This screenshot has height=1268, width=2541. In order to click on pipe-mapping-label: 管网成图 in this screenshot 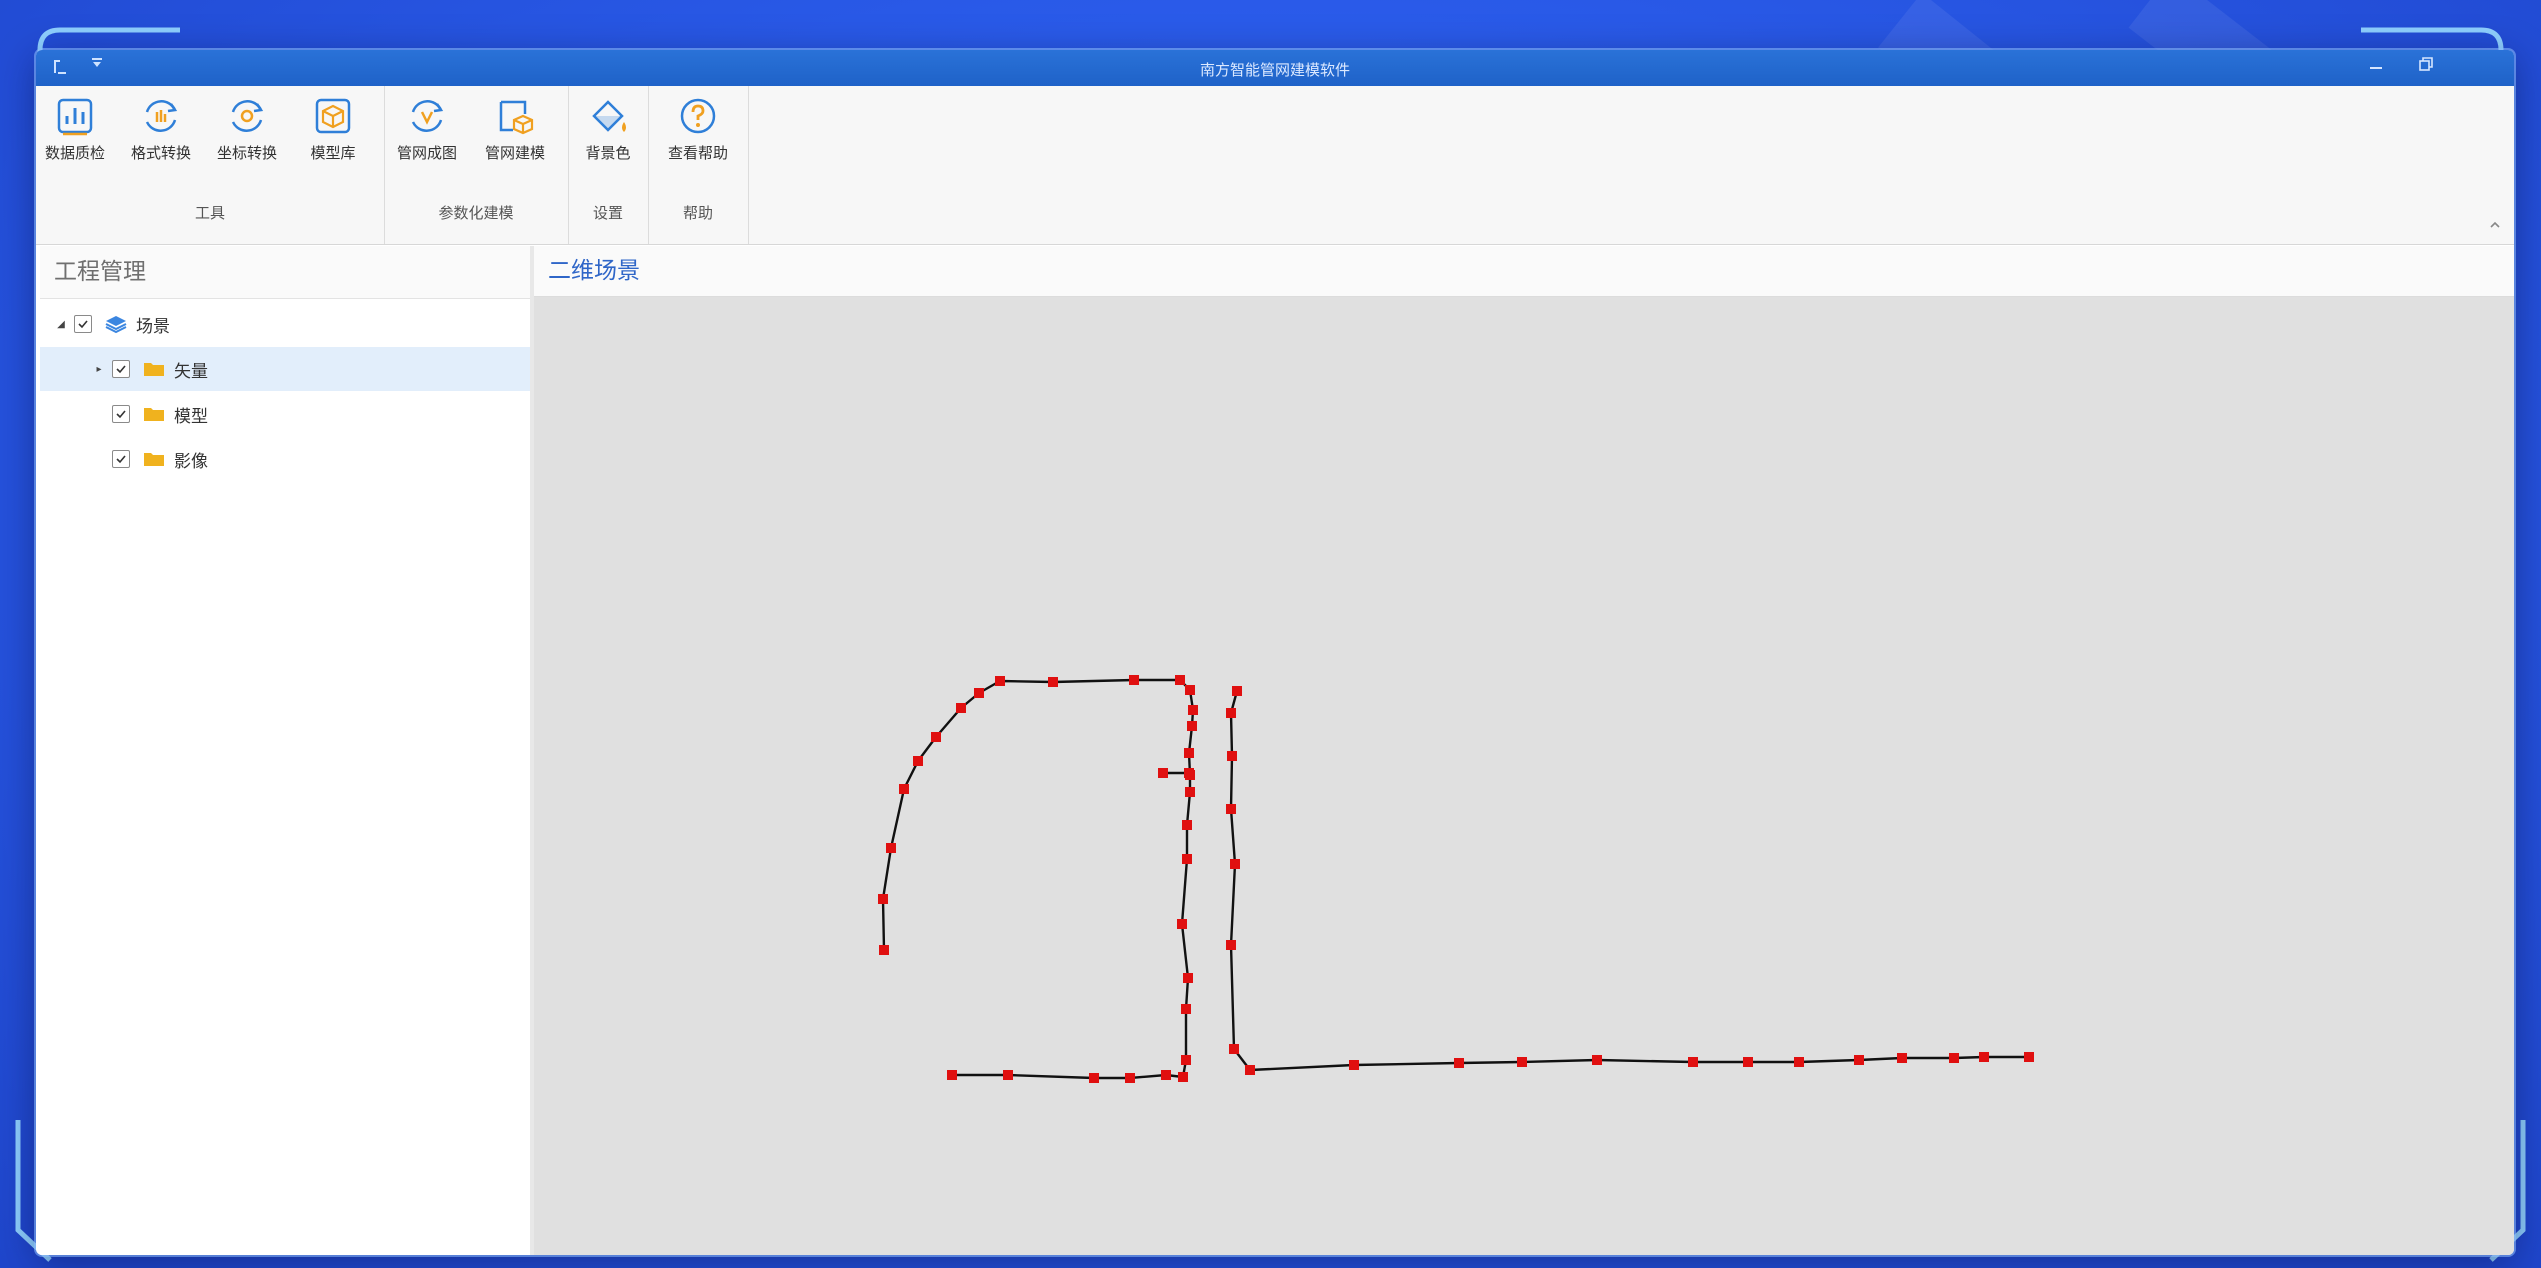, I will do `click(426, 153)`.